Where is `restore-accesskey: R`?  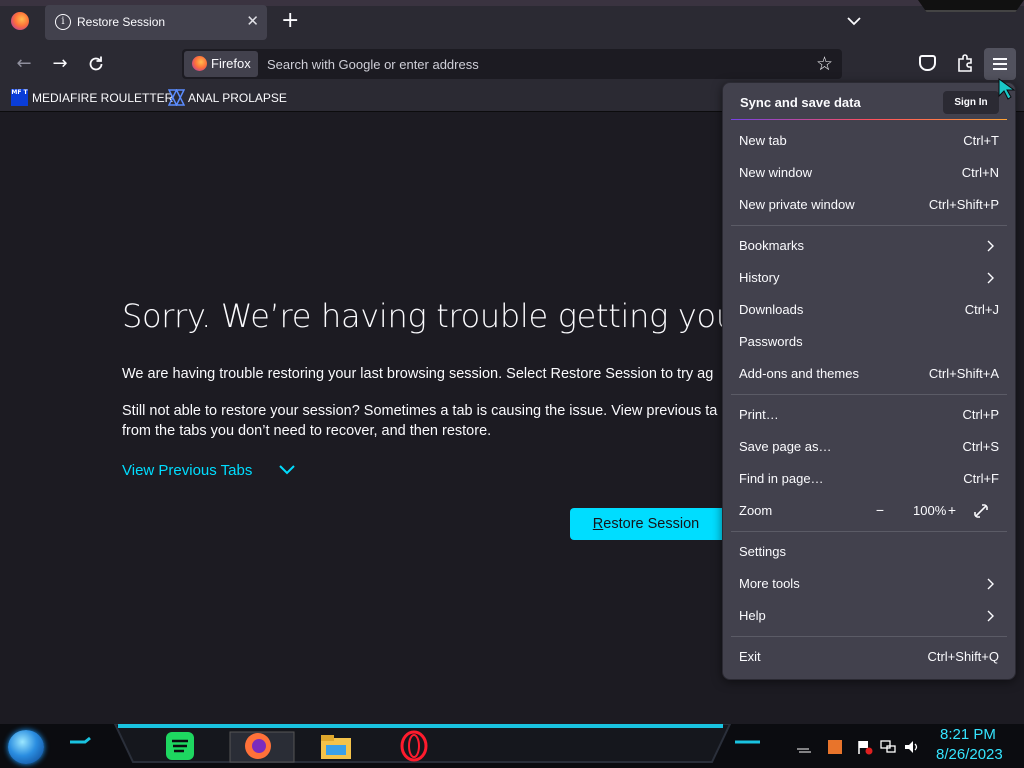
restore-accesskey: R is located at coordinates (598, 524).